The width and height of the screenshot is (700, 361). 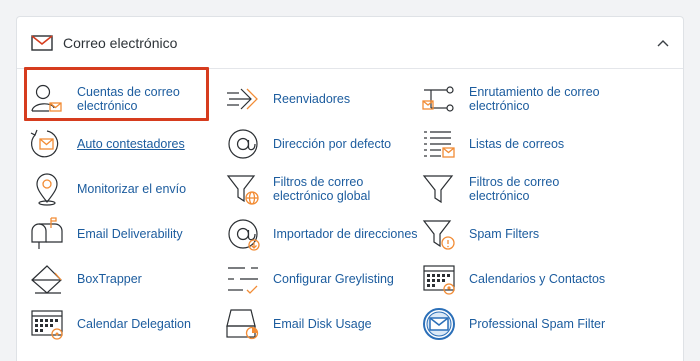 I want to click on item-label: Email Deliverability, so click(x=130, y=234).